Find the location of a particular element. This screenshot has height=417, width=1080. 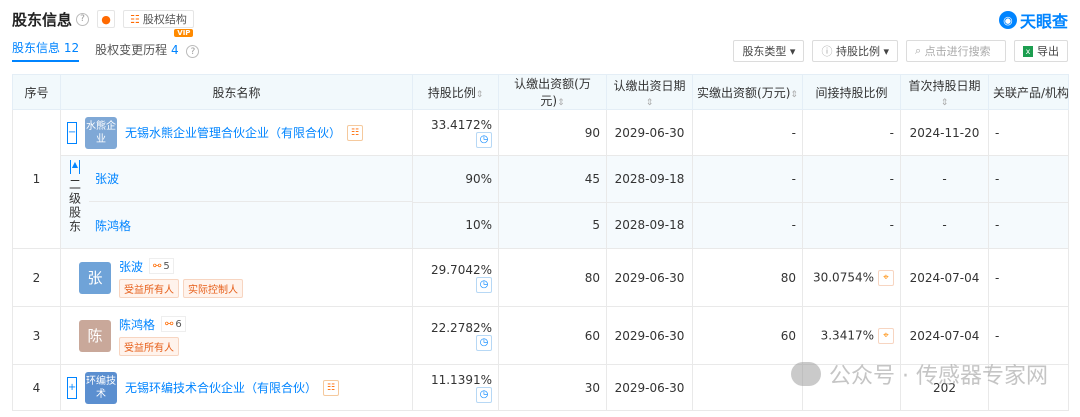

row-number: 2 is located at coordinates (36, 277).